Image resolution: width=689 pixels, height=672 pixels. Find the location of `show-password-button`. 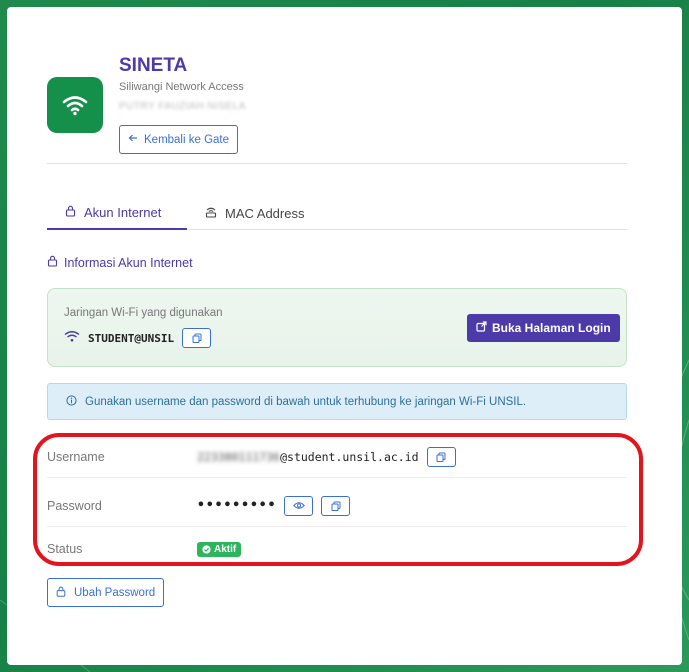

show-password-button is located at coordinates (299, 505).